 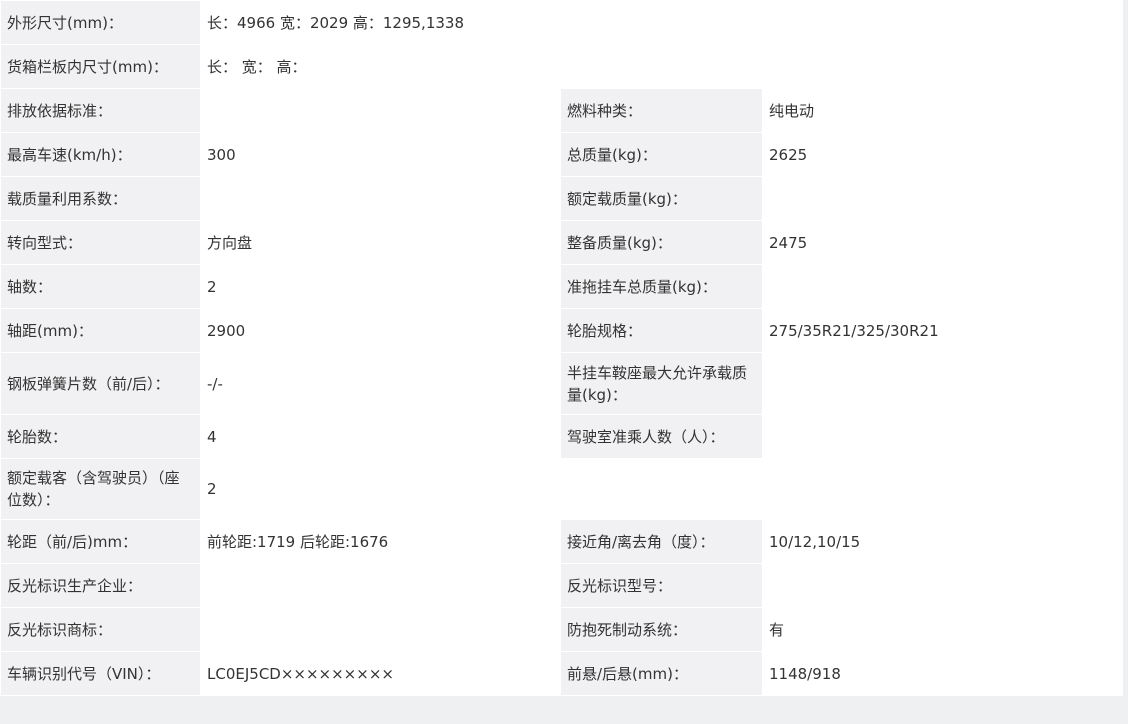 I want to click on row-label: 驾驶室准乘人数（人）：, so click(x=661, y=436).